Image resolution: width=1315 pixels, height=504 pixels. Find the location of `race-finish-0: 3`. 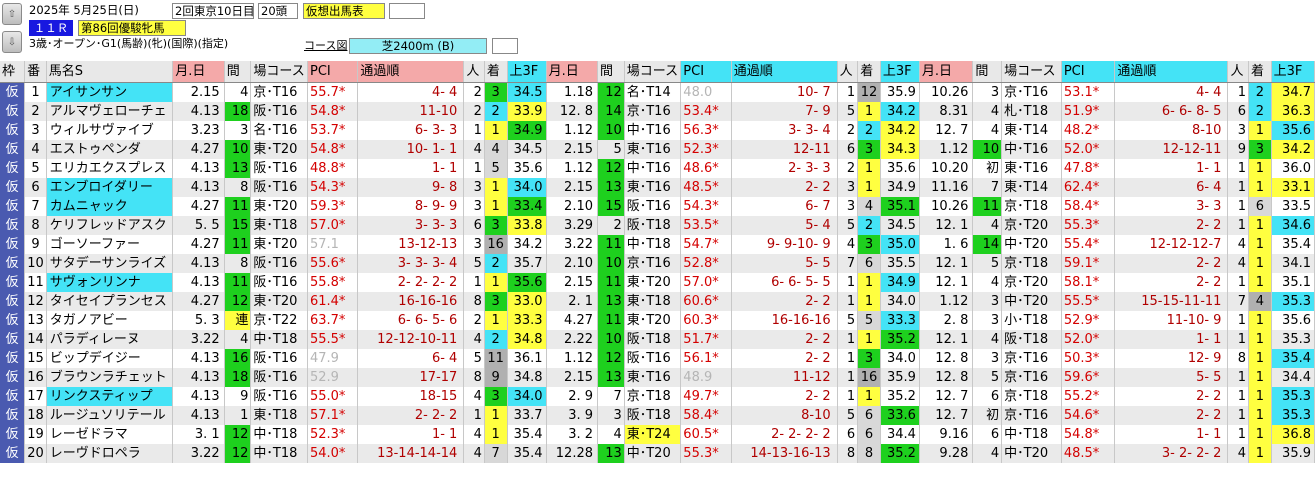

race-finish-0: 3 is located at coordinates (496, 92).